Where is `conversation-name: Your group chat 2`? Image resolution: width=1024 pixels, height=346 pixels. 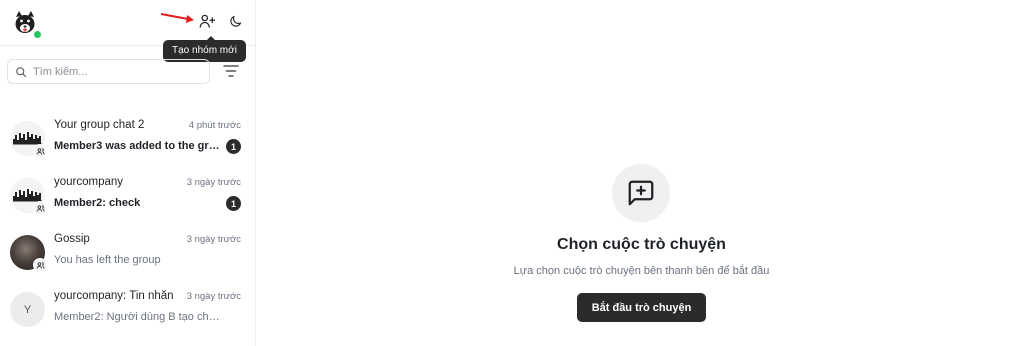
conversation-name: Your group chat 2 is located at coordinates (99, 125).